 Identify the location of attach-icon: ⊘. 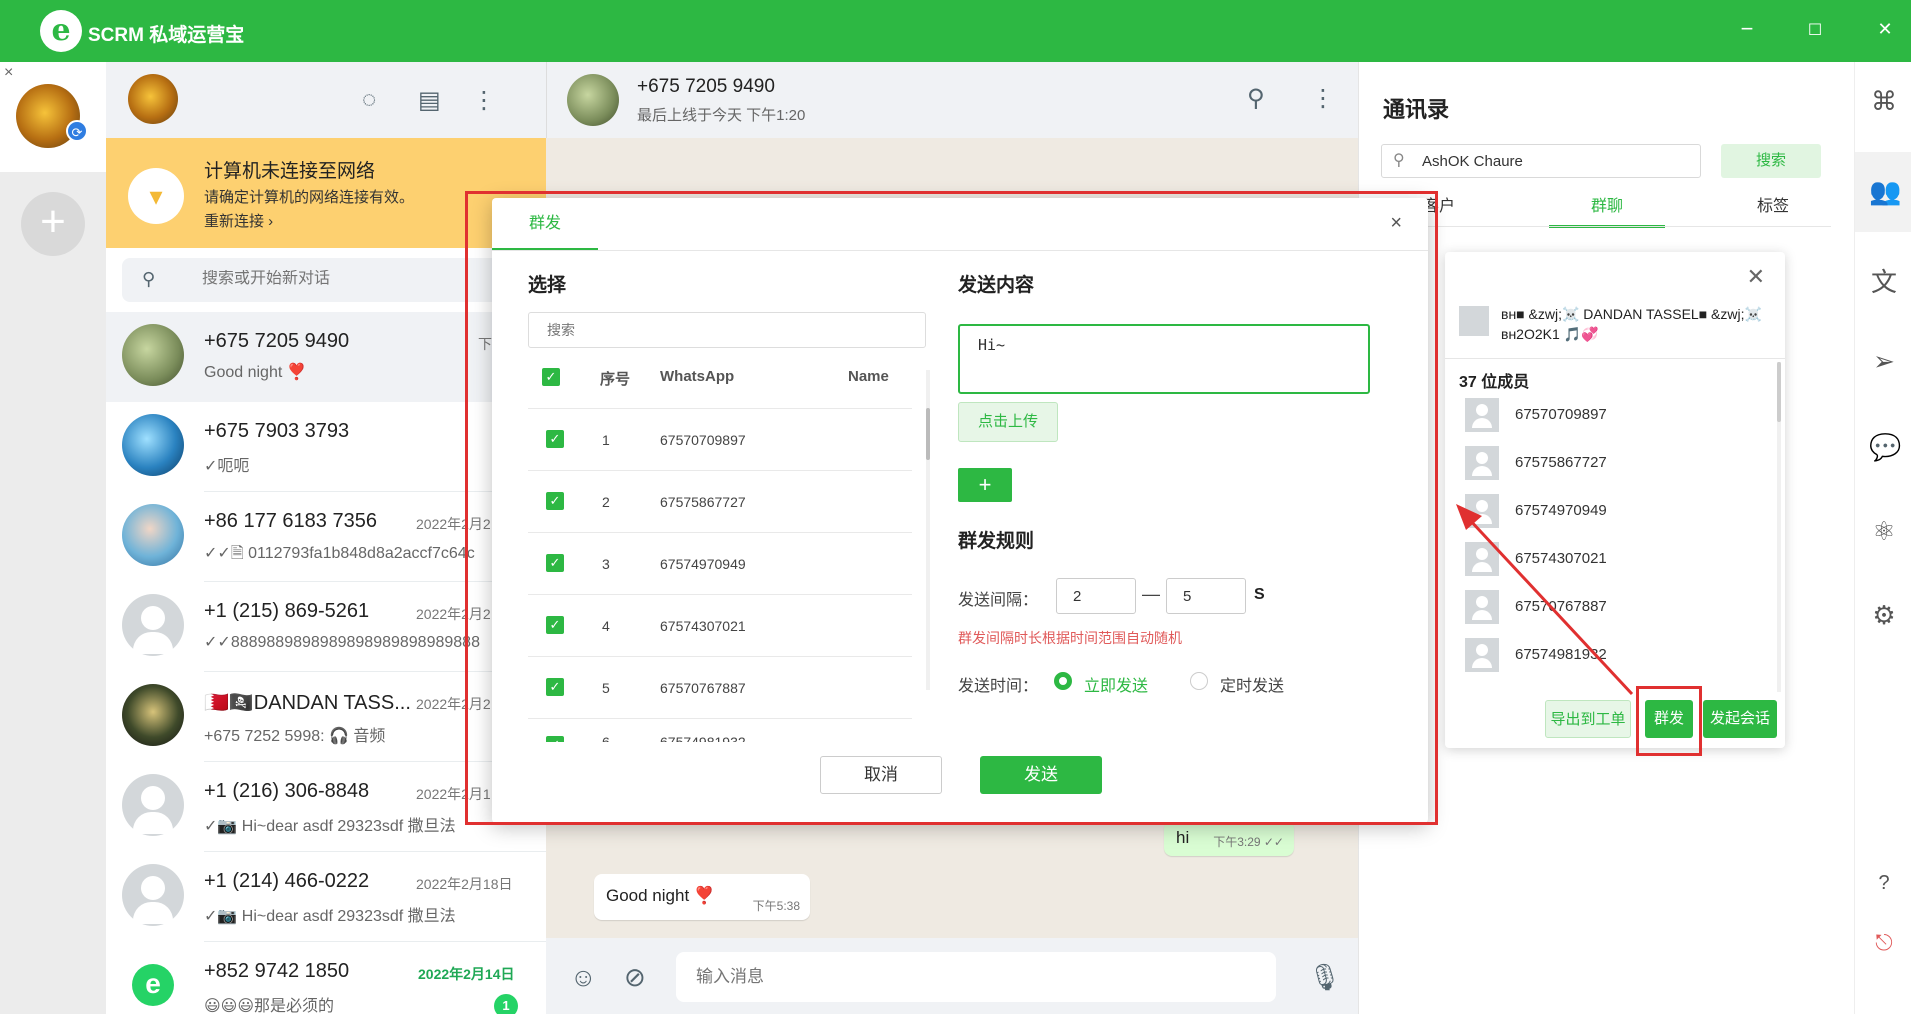
(635, 977).